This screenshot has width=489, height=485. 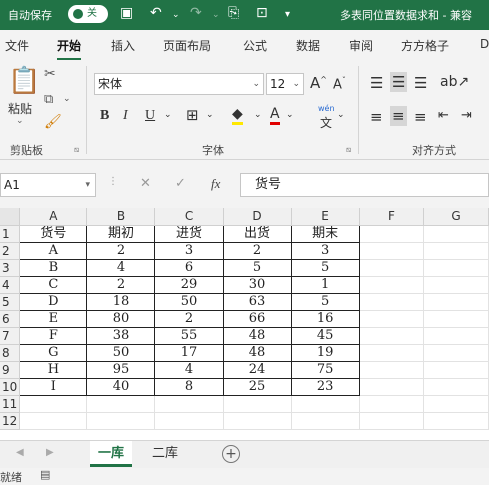 I want to click on grow-font-button: A^, so click(x=318, y=83).